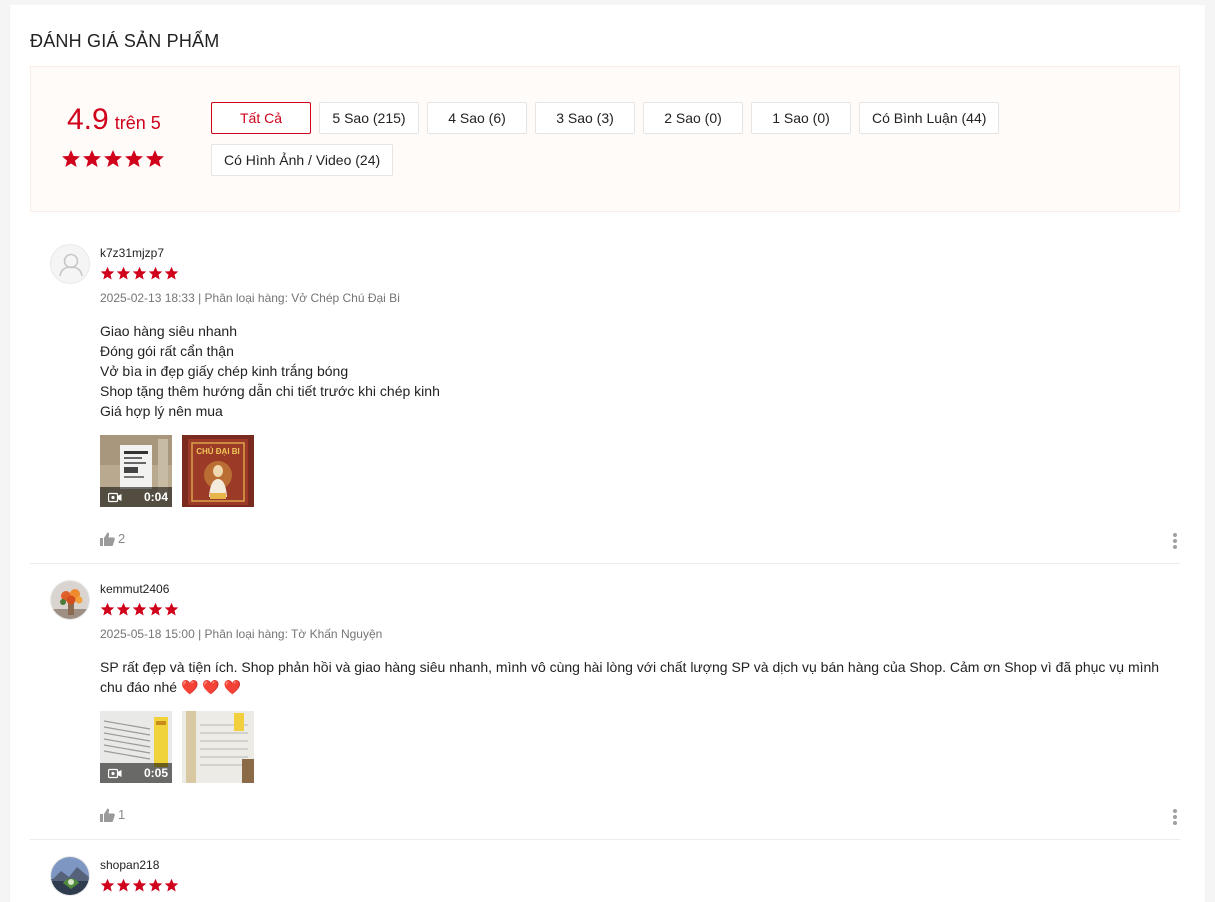  I want to click on filter-5-stars: 5 Sao (215), so click(369, 118).